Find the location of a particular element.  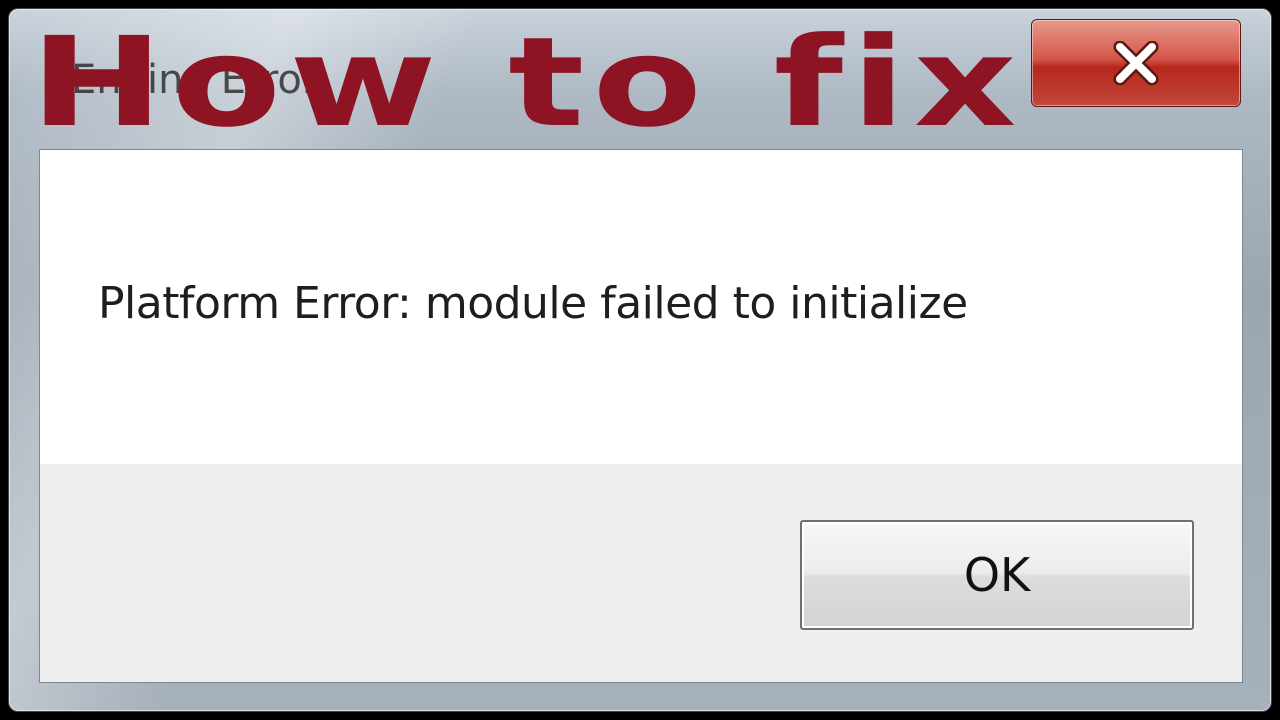

ok-button: OK is located at coordinates (997, 575).